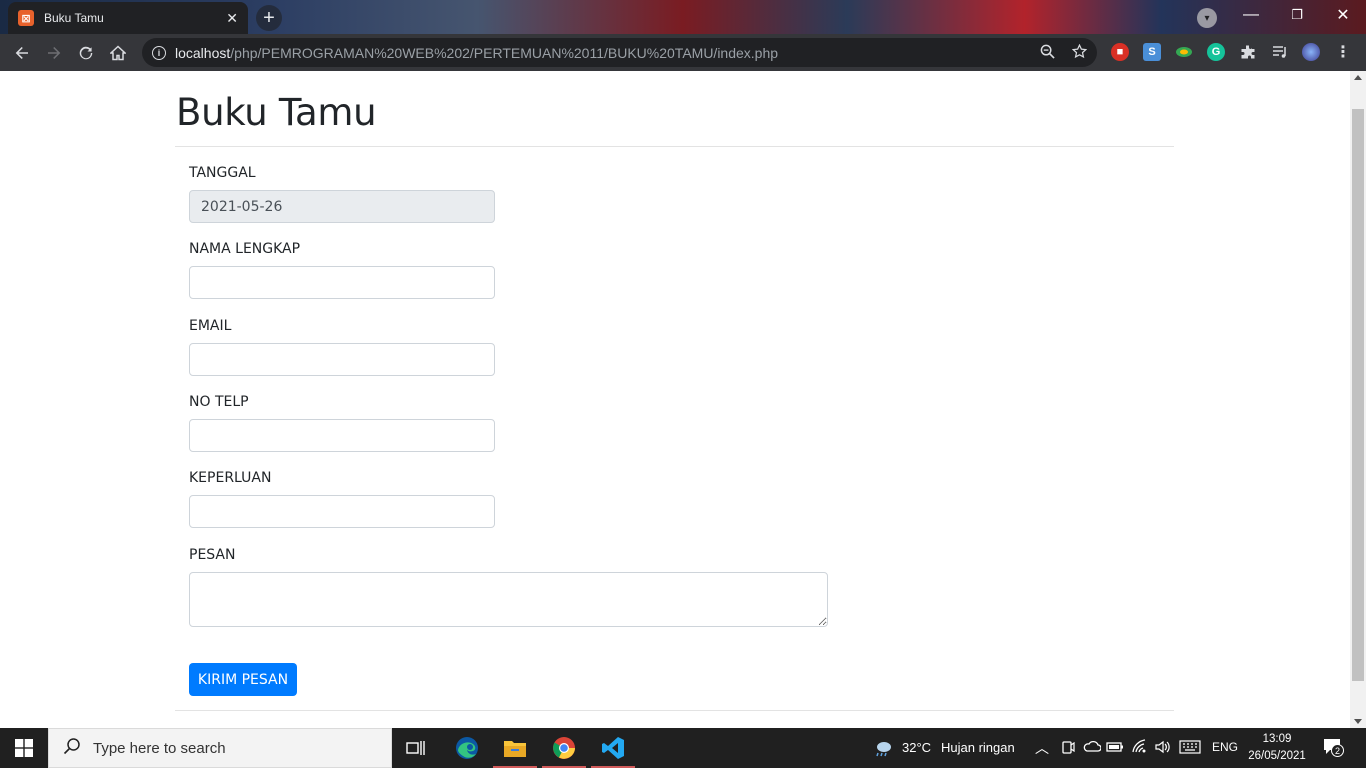 The image size is (1366, 768). Describe the element at coordinates (159, 748) in the screenshot. I see `search-placeholder: Type here to search` at that location.